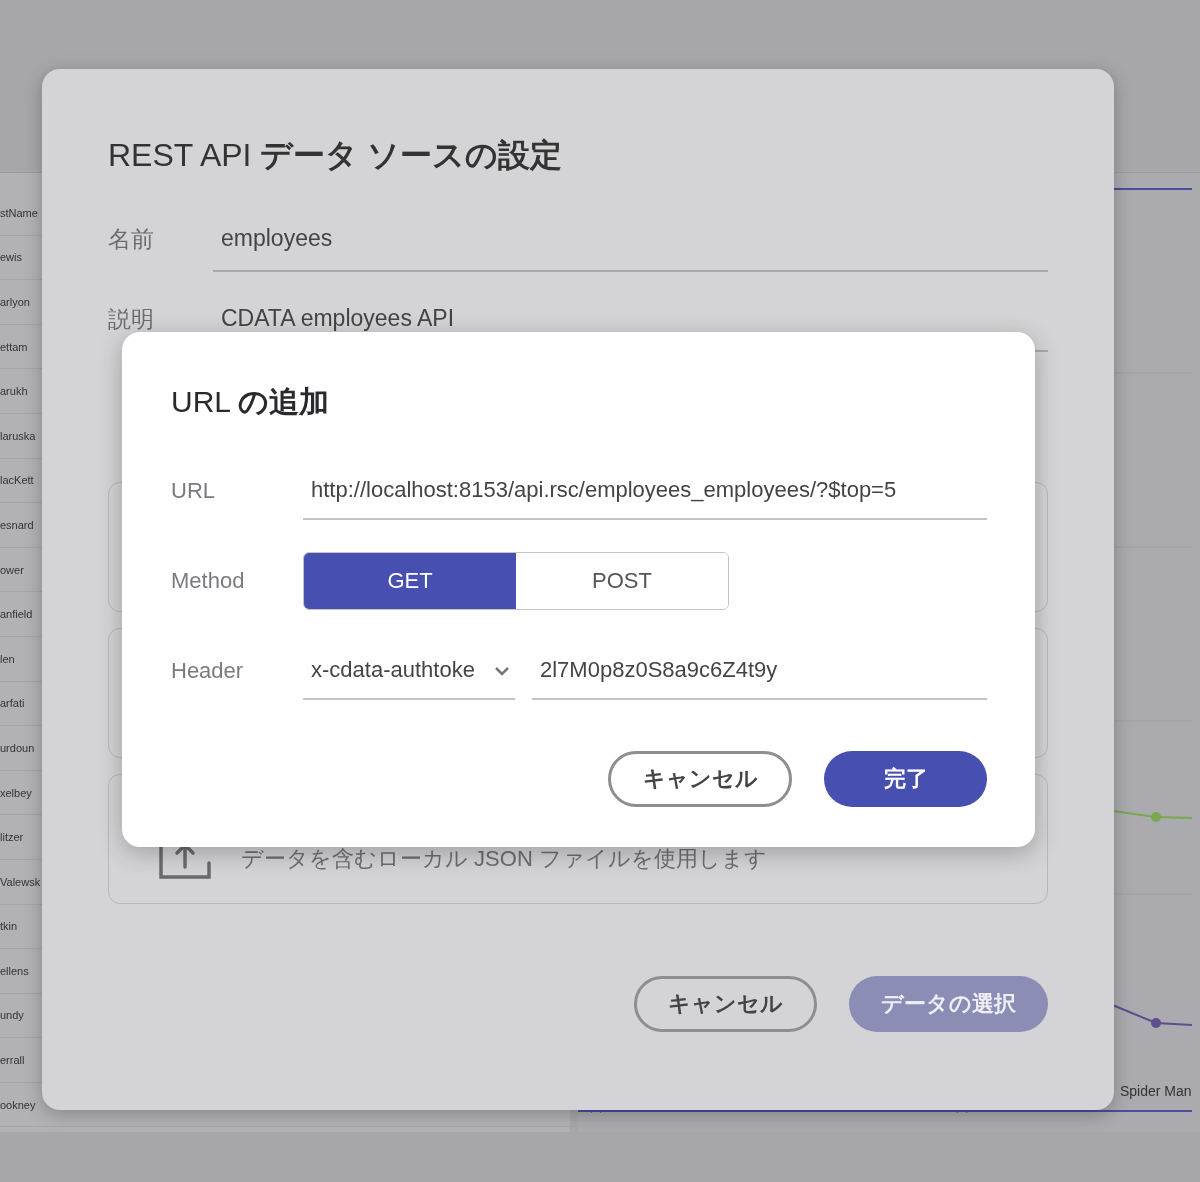 This screenshot has height=1182, width=1200. Describe the element at coordinates (208, 581) in the screenshot. I see `field-label: Method` at that location.